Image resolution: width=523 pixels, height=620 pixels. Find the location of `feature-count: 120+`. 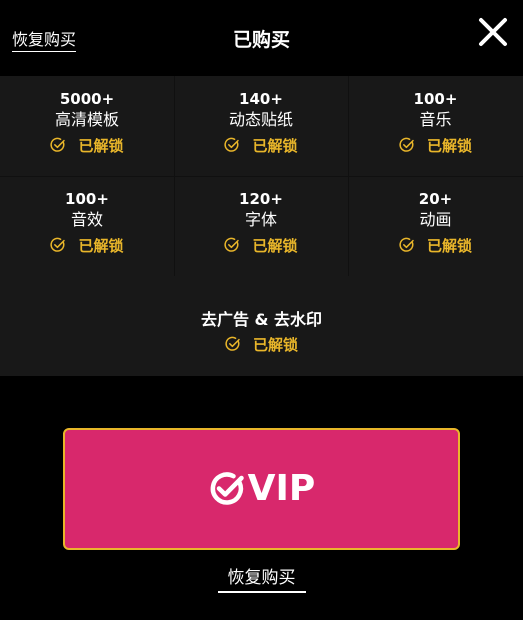

feature-count: 120+ is located at coordinates (261, 199).